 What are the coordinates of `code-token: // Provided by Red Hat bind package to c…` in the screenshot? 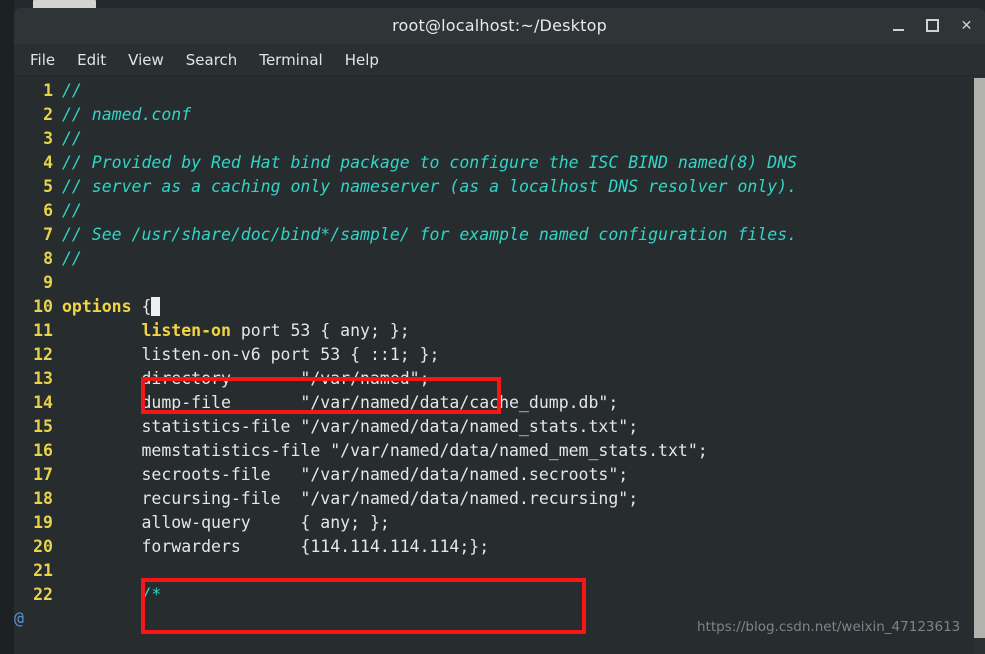 It's located at (430, 162).